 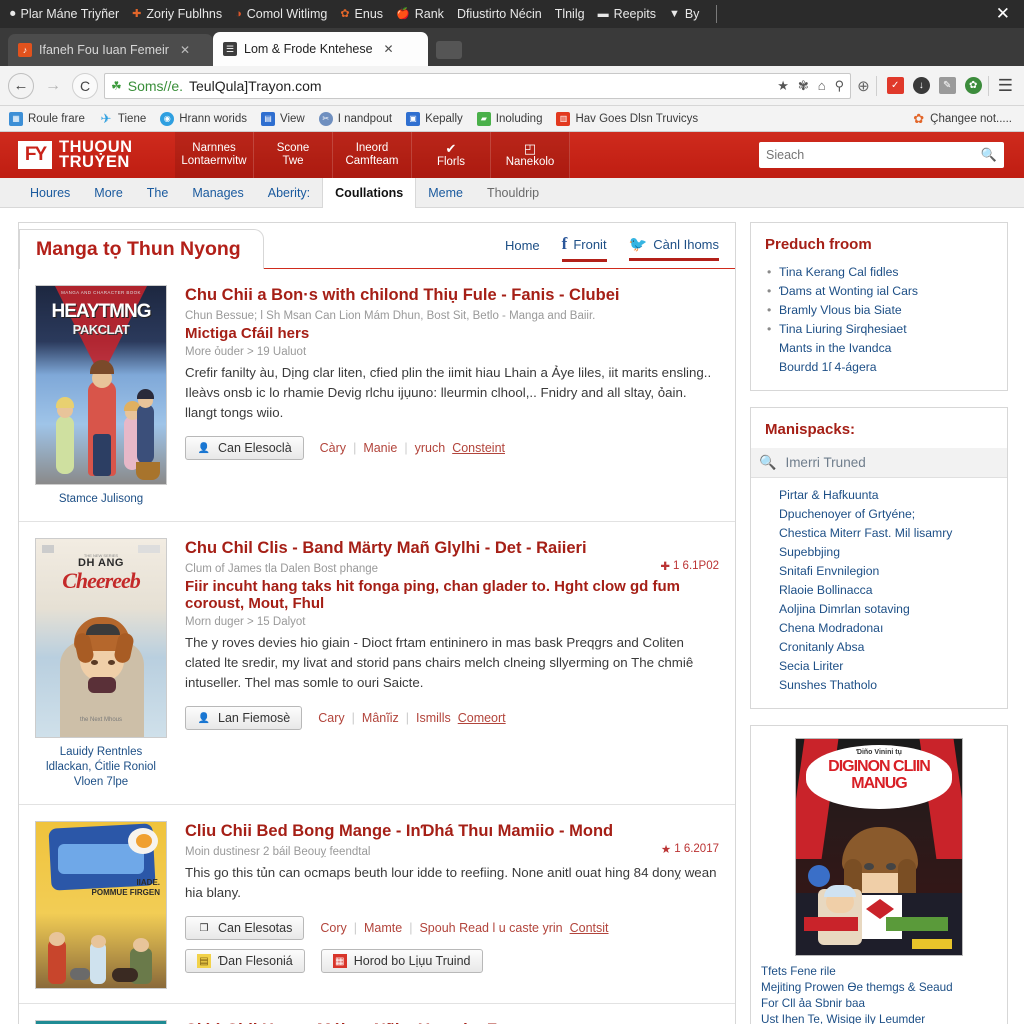 What do you see at coordinates (879, 628) in the screenshot?
I see `list-item: Chena Modradonaı` at bounding box center [879, 628].